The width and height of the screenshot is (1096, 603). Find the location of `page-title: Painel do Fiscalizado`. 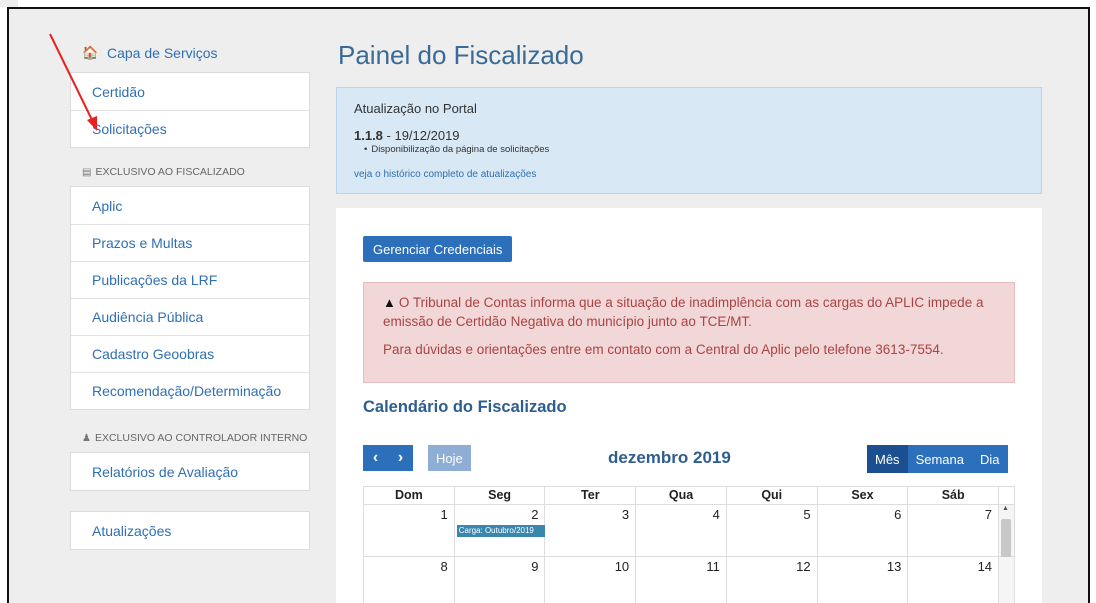

page-title: Painel do Fiscalizado is located at coordinates (461, 55).